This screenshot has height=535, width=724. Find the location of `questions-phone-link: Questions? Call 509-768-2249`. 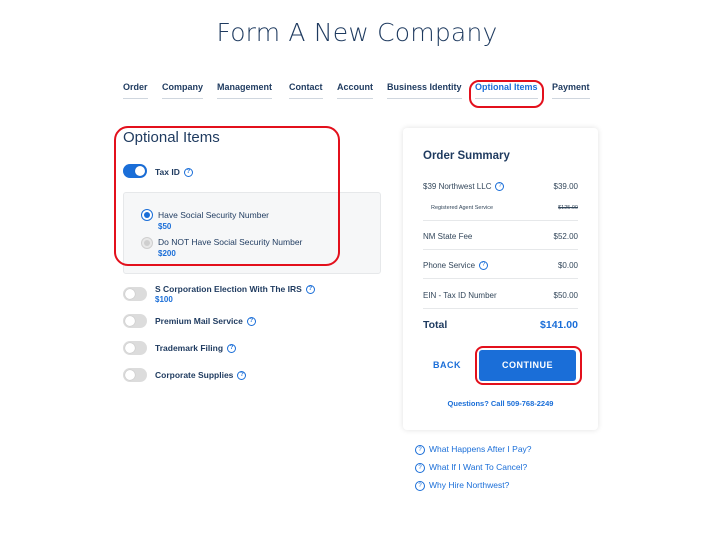

questions-phone-link: Questions? Call 509-768-2249 is located at coordinates (500, 403).